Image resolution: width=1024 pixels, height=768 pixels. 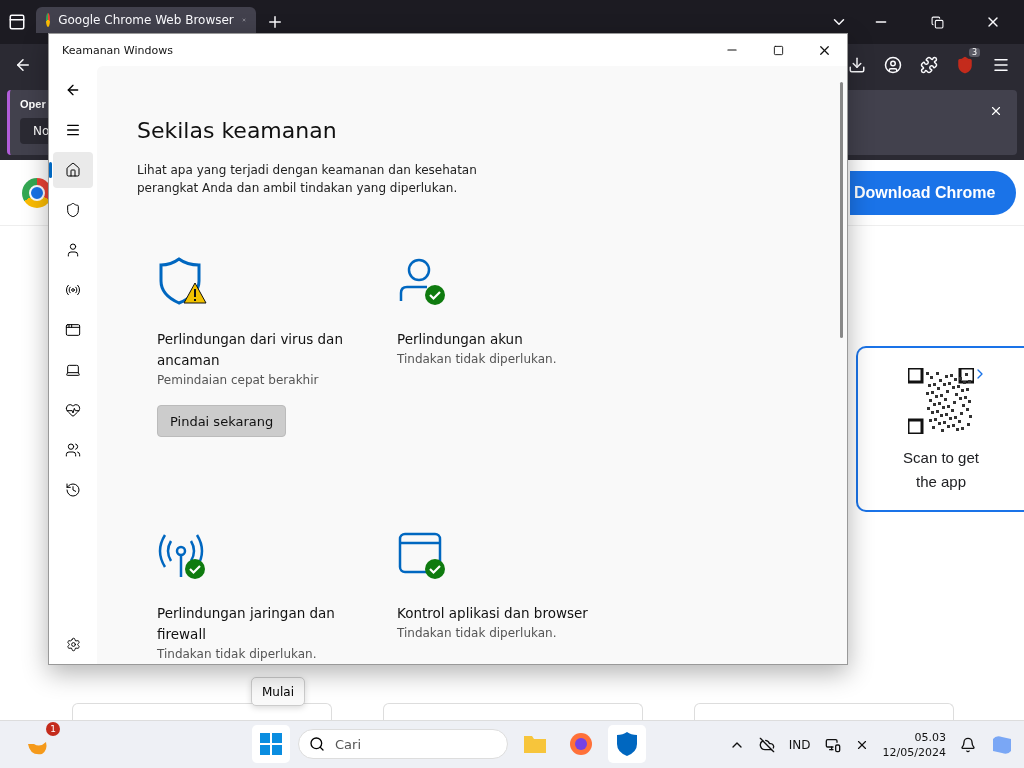 I want to click on qr-card: Scan to get the app, so click(x=940, y=429).